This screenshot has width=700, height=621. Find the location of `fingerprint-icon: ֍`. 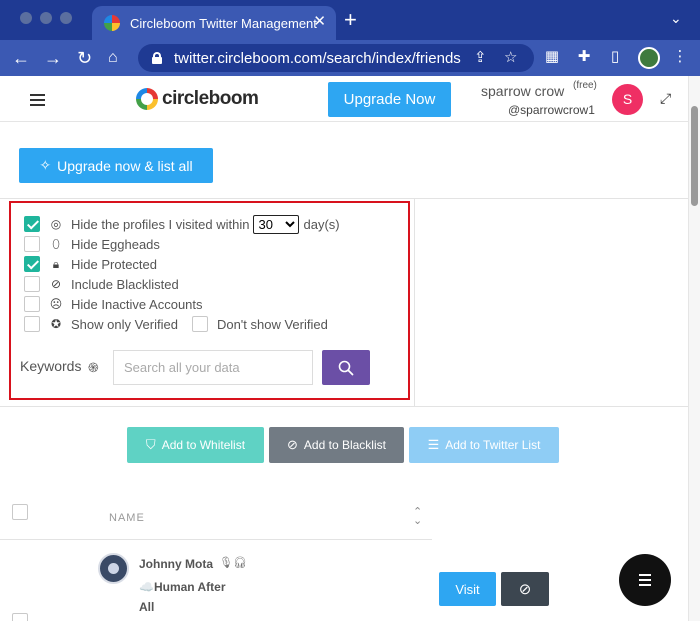

fingerprint-icon: ֍ is located at coordinates (93, 367).